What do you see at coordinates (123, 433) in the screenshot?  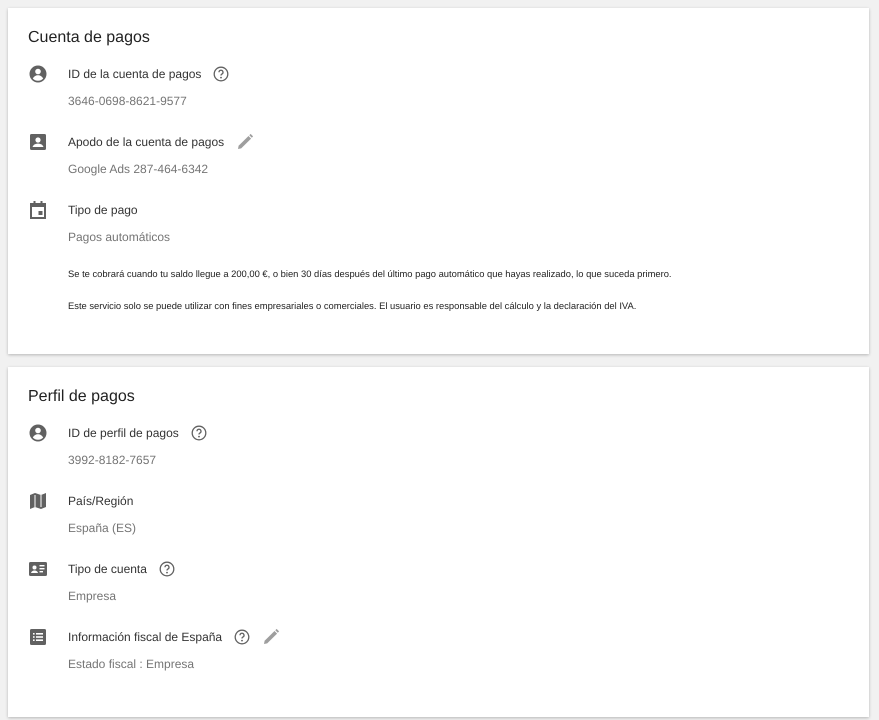 I see `field-label: ID de perfil de pagos` at bounding box center [123, 433].